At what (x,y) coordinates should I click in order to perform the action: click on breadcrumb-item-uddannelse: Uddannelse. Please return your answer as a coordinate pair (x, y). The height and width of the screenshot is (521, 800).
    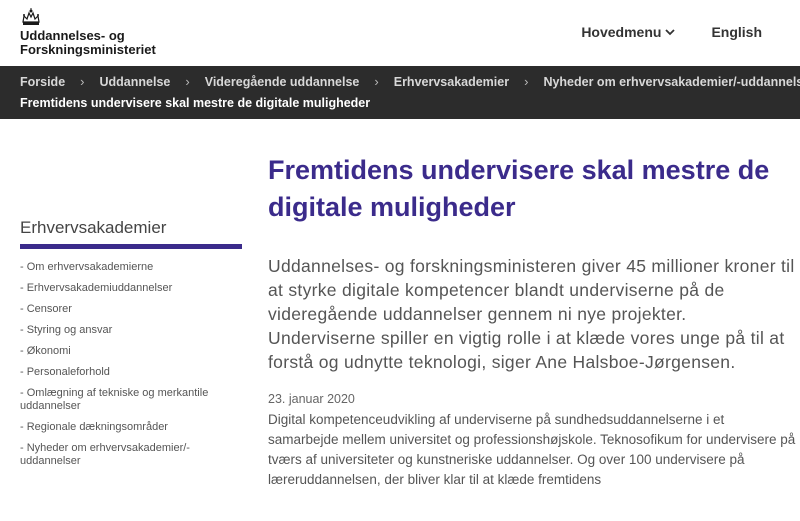
    Looking at the image, I should click on (135, 82).